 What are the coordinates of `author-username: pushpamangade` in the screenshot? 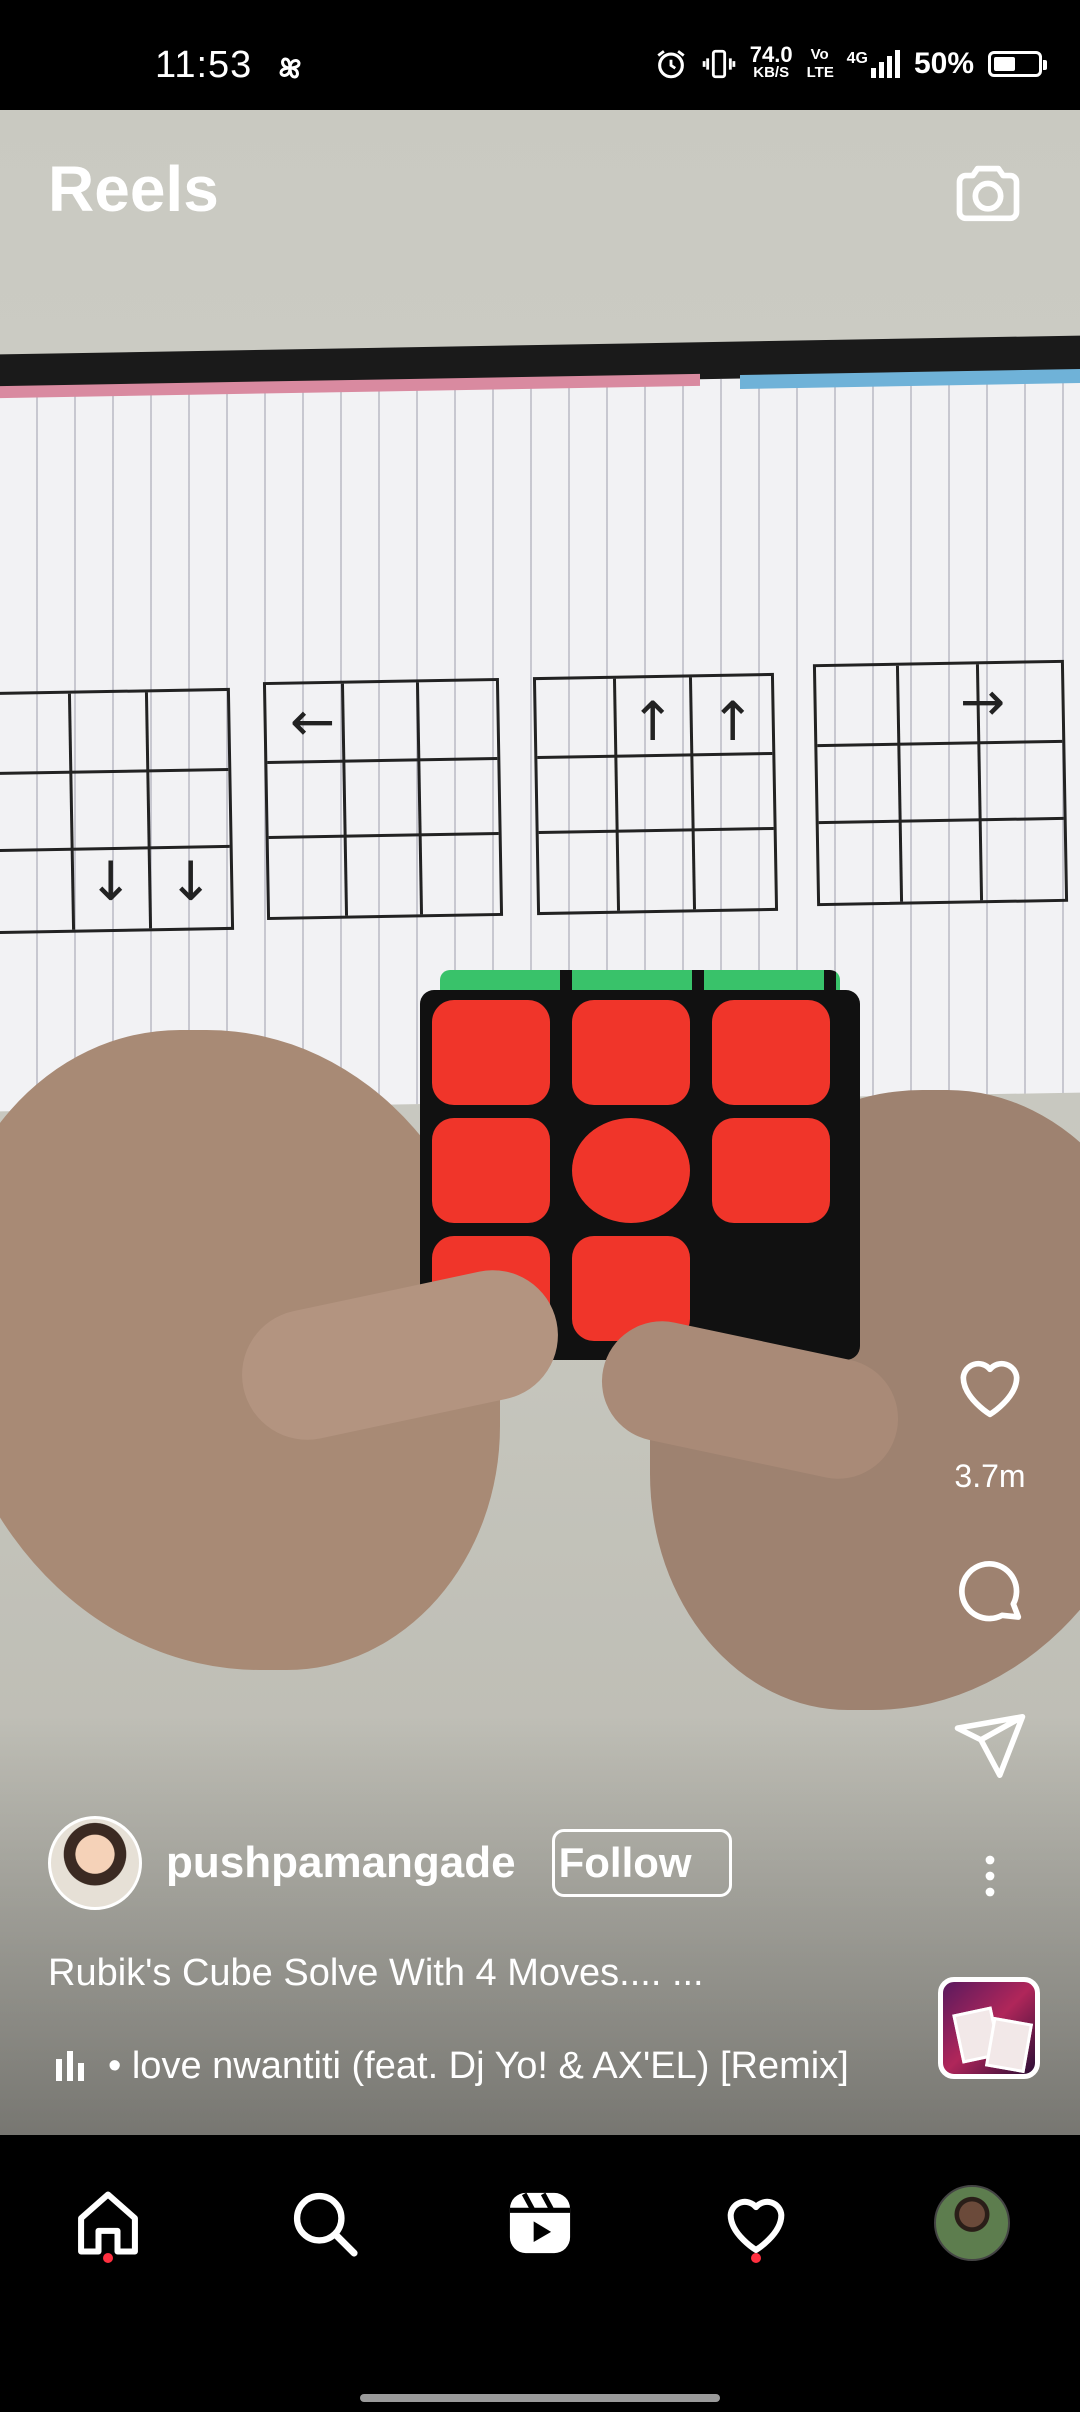 It's located at (341, 1863).